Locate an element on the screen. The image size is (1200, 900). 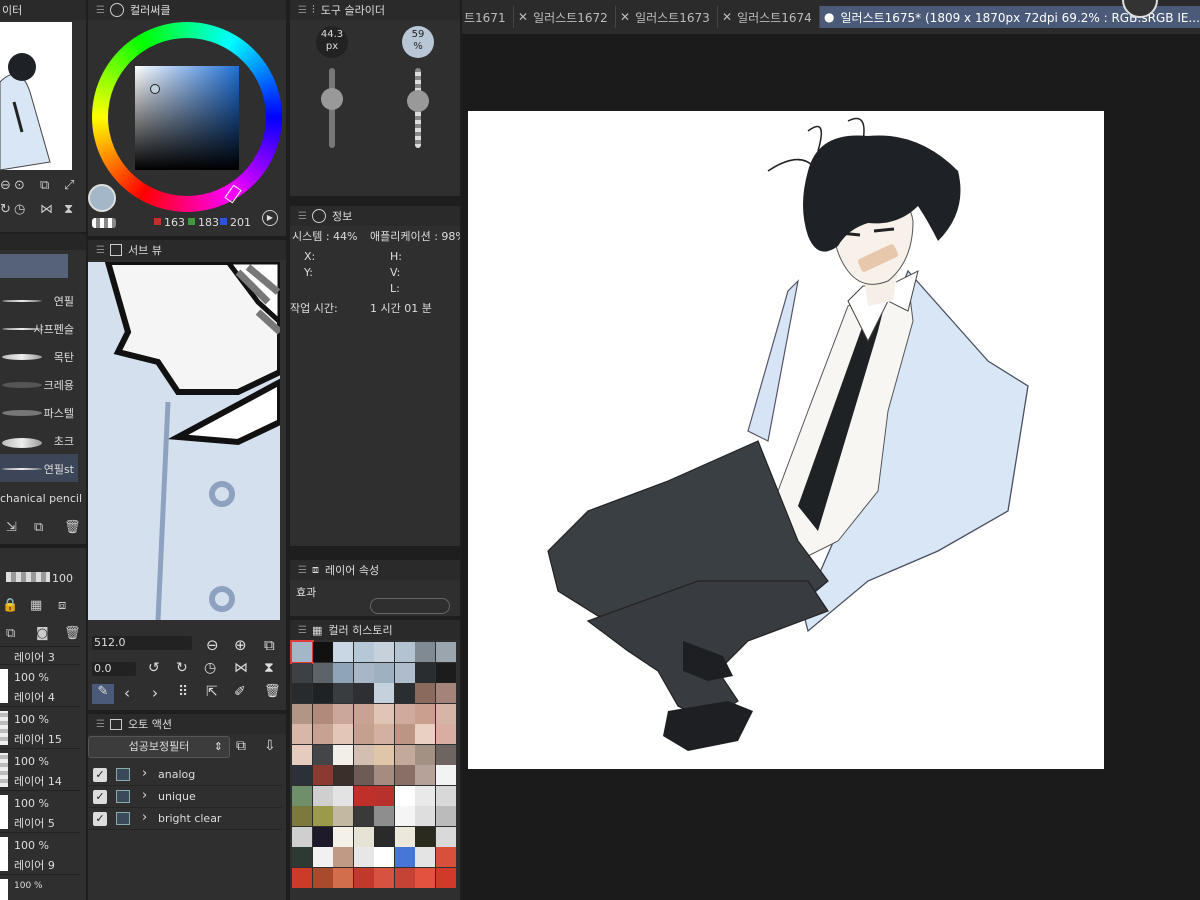
import-image-icon: ⇱ is located at coordinates (212, 692).